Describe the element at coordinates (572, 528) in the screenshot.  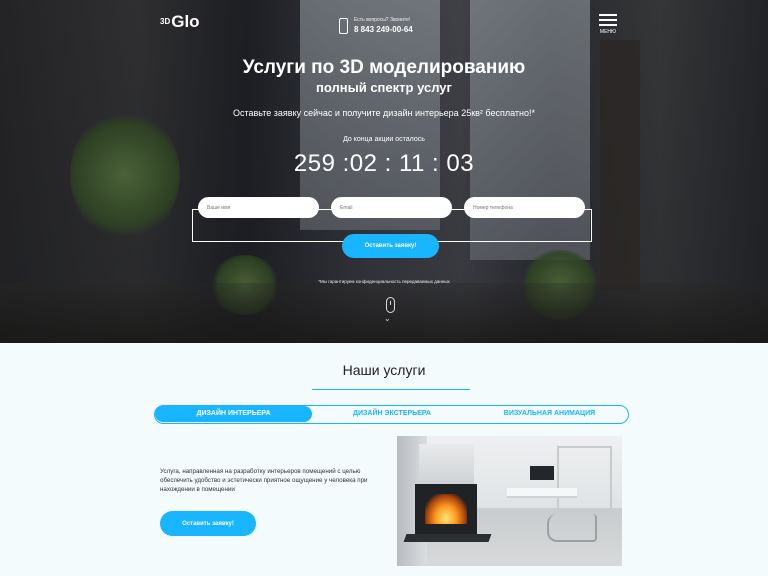
I see `photo-chair` at that location.